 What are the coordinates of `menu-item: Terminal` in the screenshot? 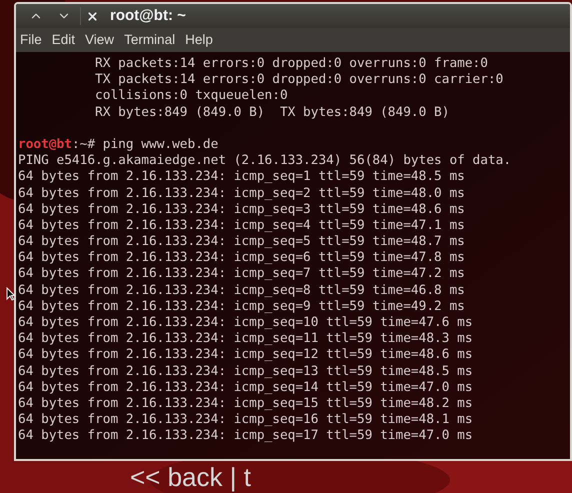 It's located at (150, 40).